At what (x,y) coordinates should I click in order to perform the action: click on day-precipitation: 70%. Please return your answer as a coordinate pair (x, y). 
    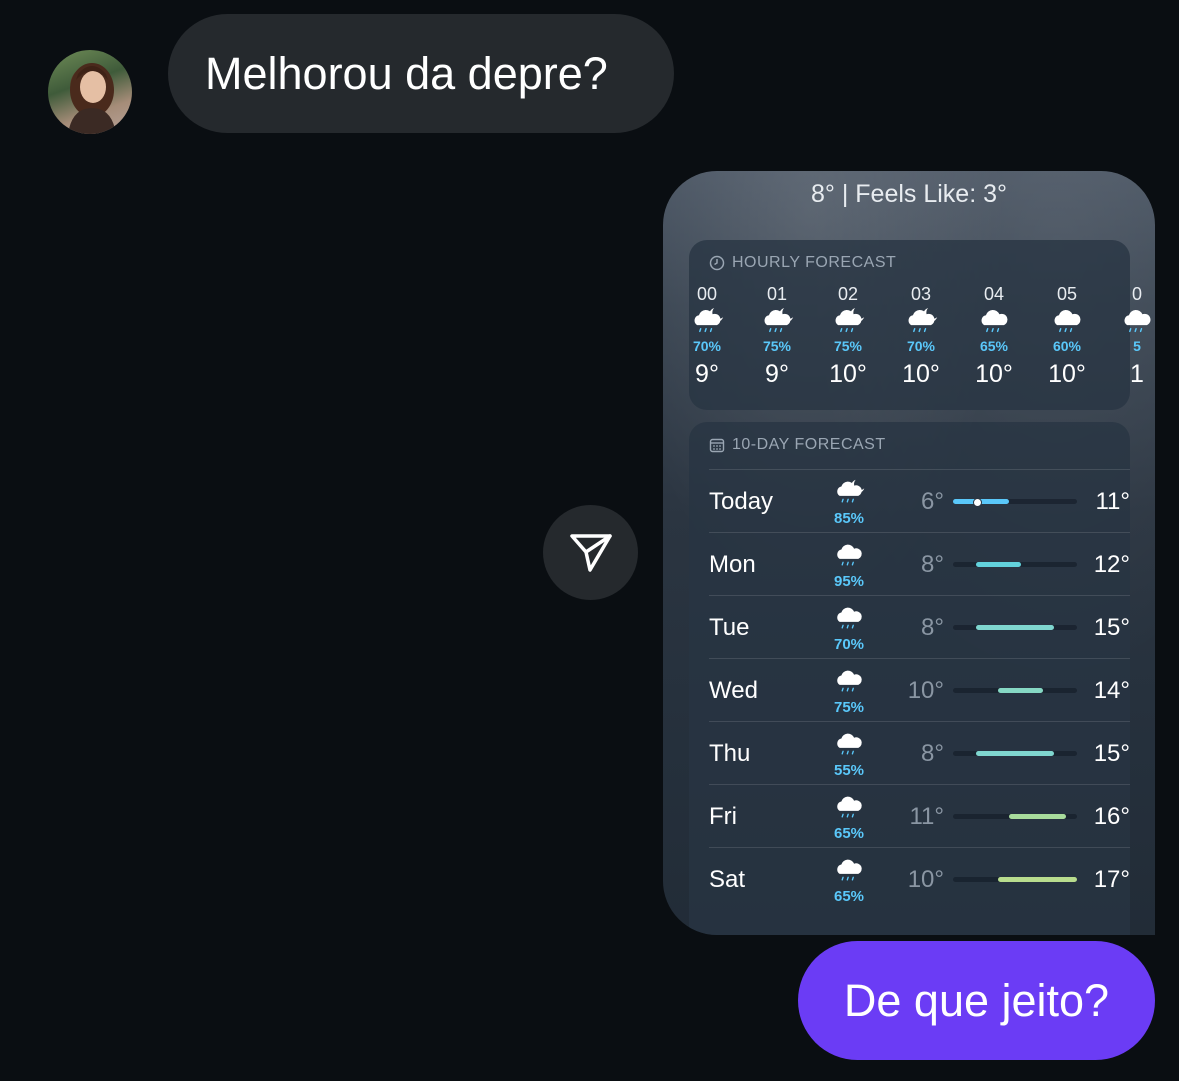
    Looking at the image, I should click on (849, 644).